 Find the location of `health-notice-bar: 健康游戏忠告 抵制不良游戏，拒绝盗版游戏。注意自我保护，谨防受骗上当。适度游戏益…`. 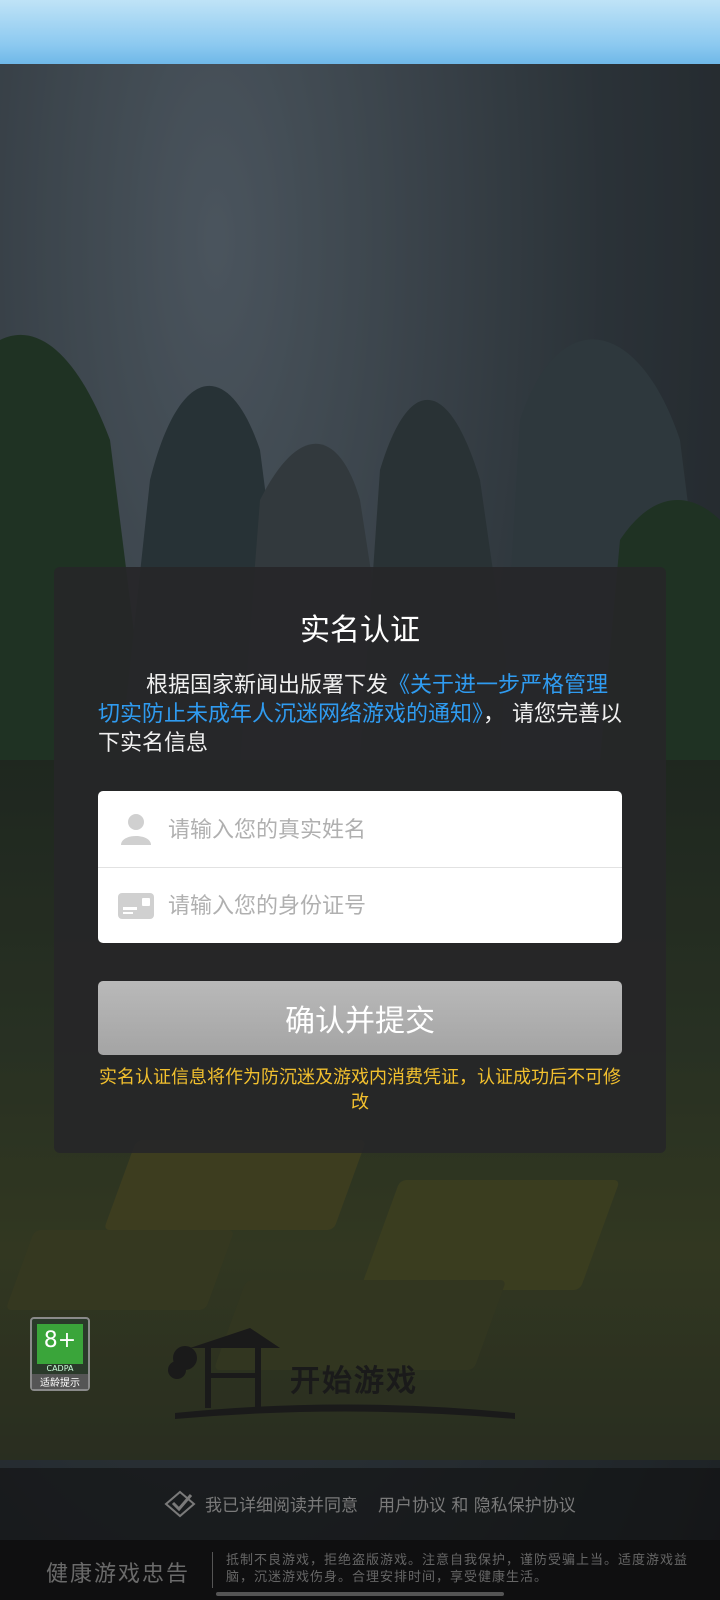

health-notice-bar: 健康游戏忠告 抵制不良游戏，拒绝盗版游戏。注意自我保护，谨防受骗上当。适度游戏益… is located at coordinates (360, 1570).